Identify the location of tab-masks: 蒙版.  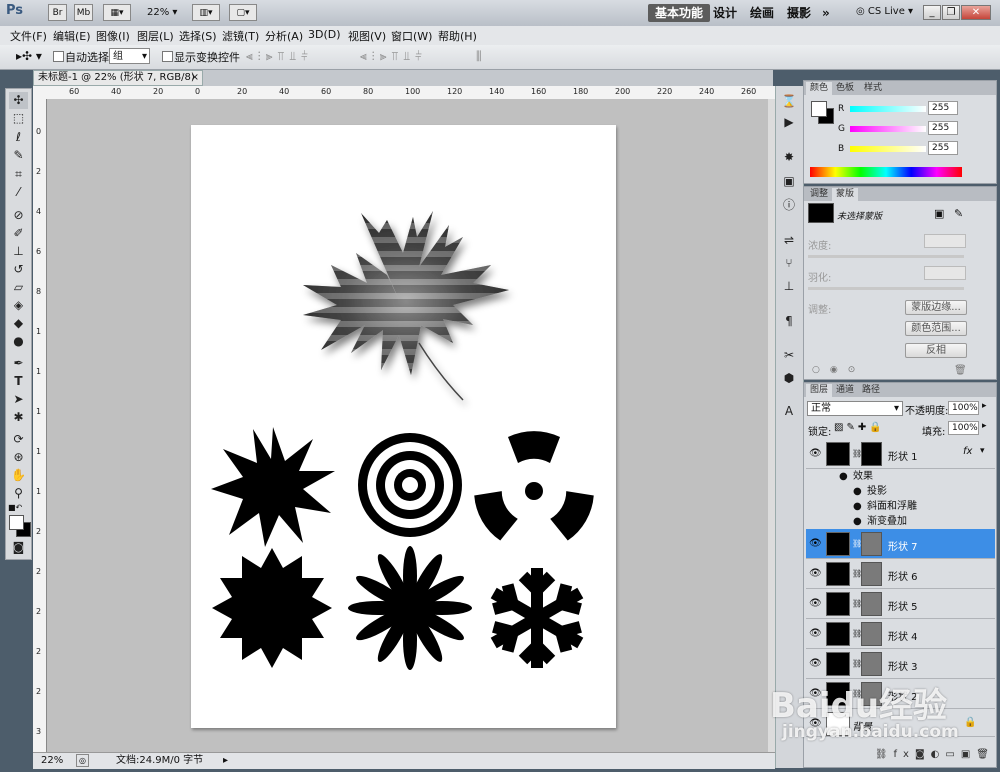
(845, 194).